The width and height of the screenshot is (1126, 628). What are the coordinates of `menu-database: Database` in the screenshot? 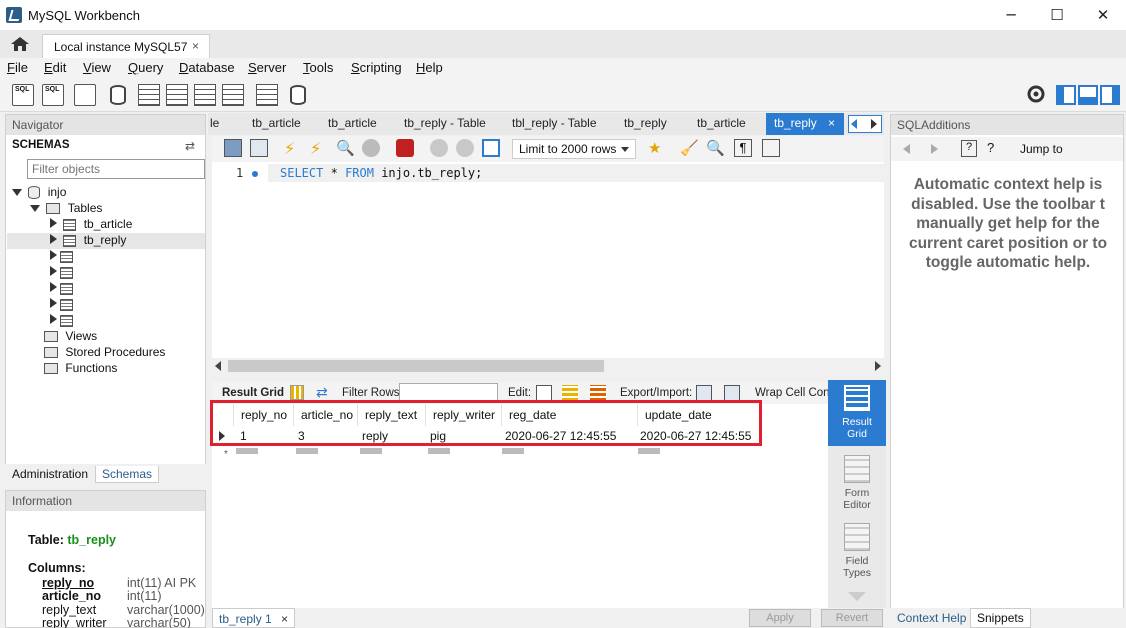 It's located at (207, 67).